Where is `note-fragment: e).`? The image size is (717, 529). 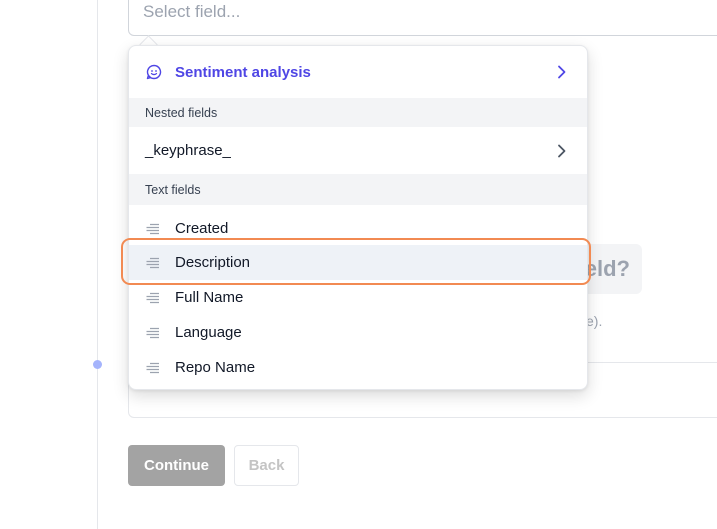
note-fragment: e). is located at coordinates (594, 321).